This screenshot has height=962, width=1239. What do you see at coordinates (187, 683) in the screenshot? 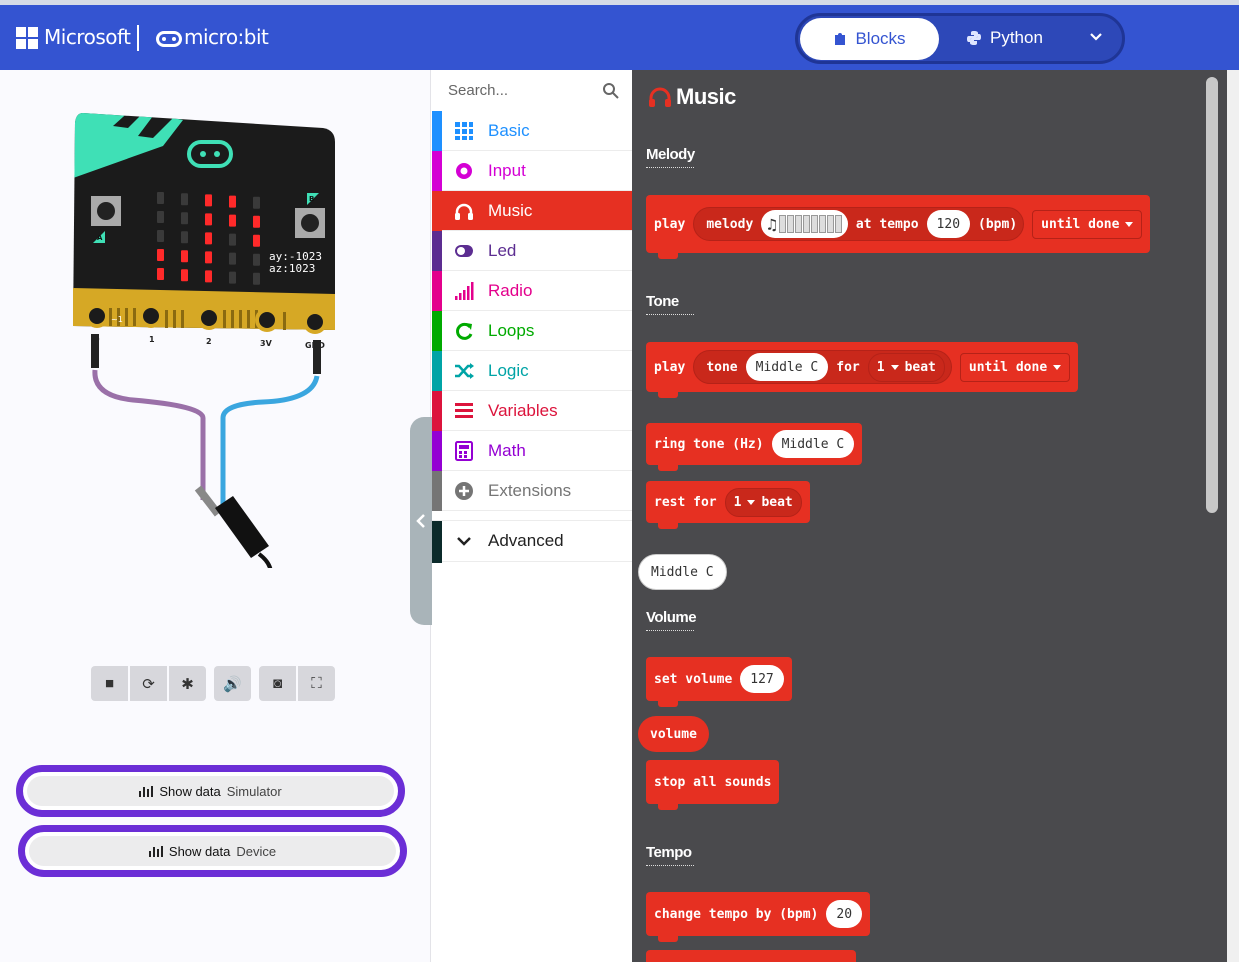
I see `debug-button: ✱` at bounding box center [187, 683].